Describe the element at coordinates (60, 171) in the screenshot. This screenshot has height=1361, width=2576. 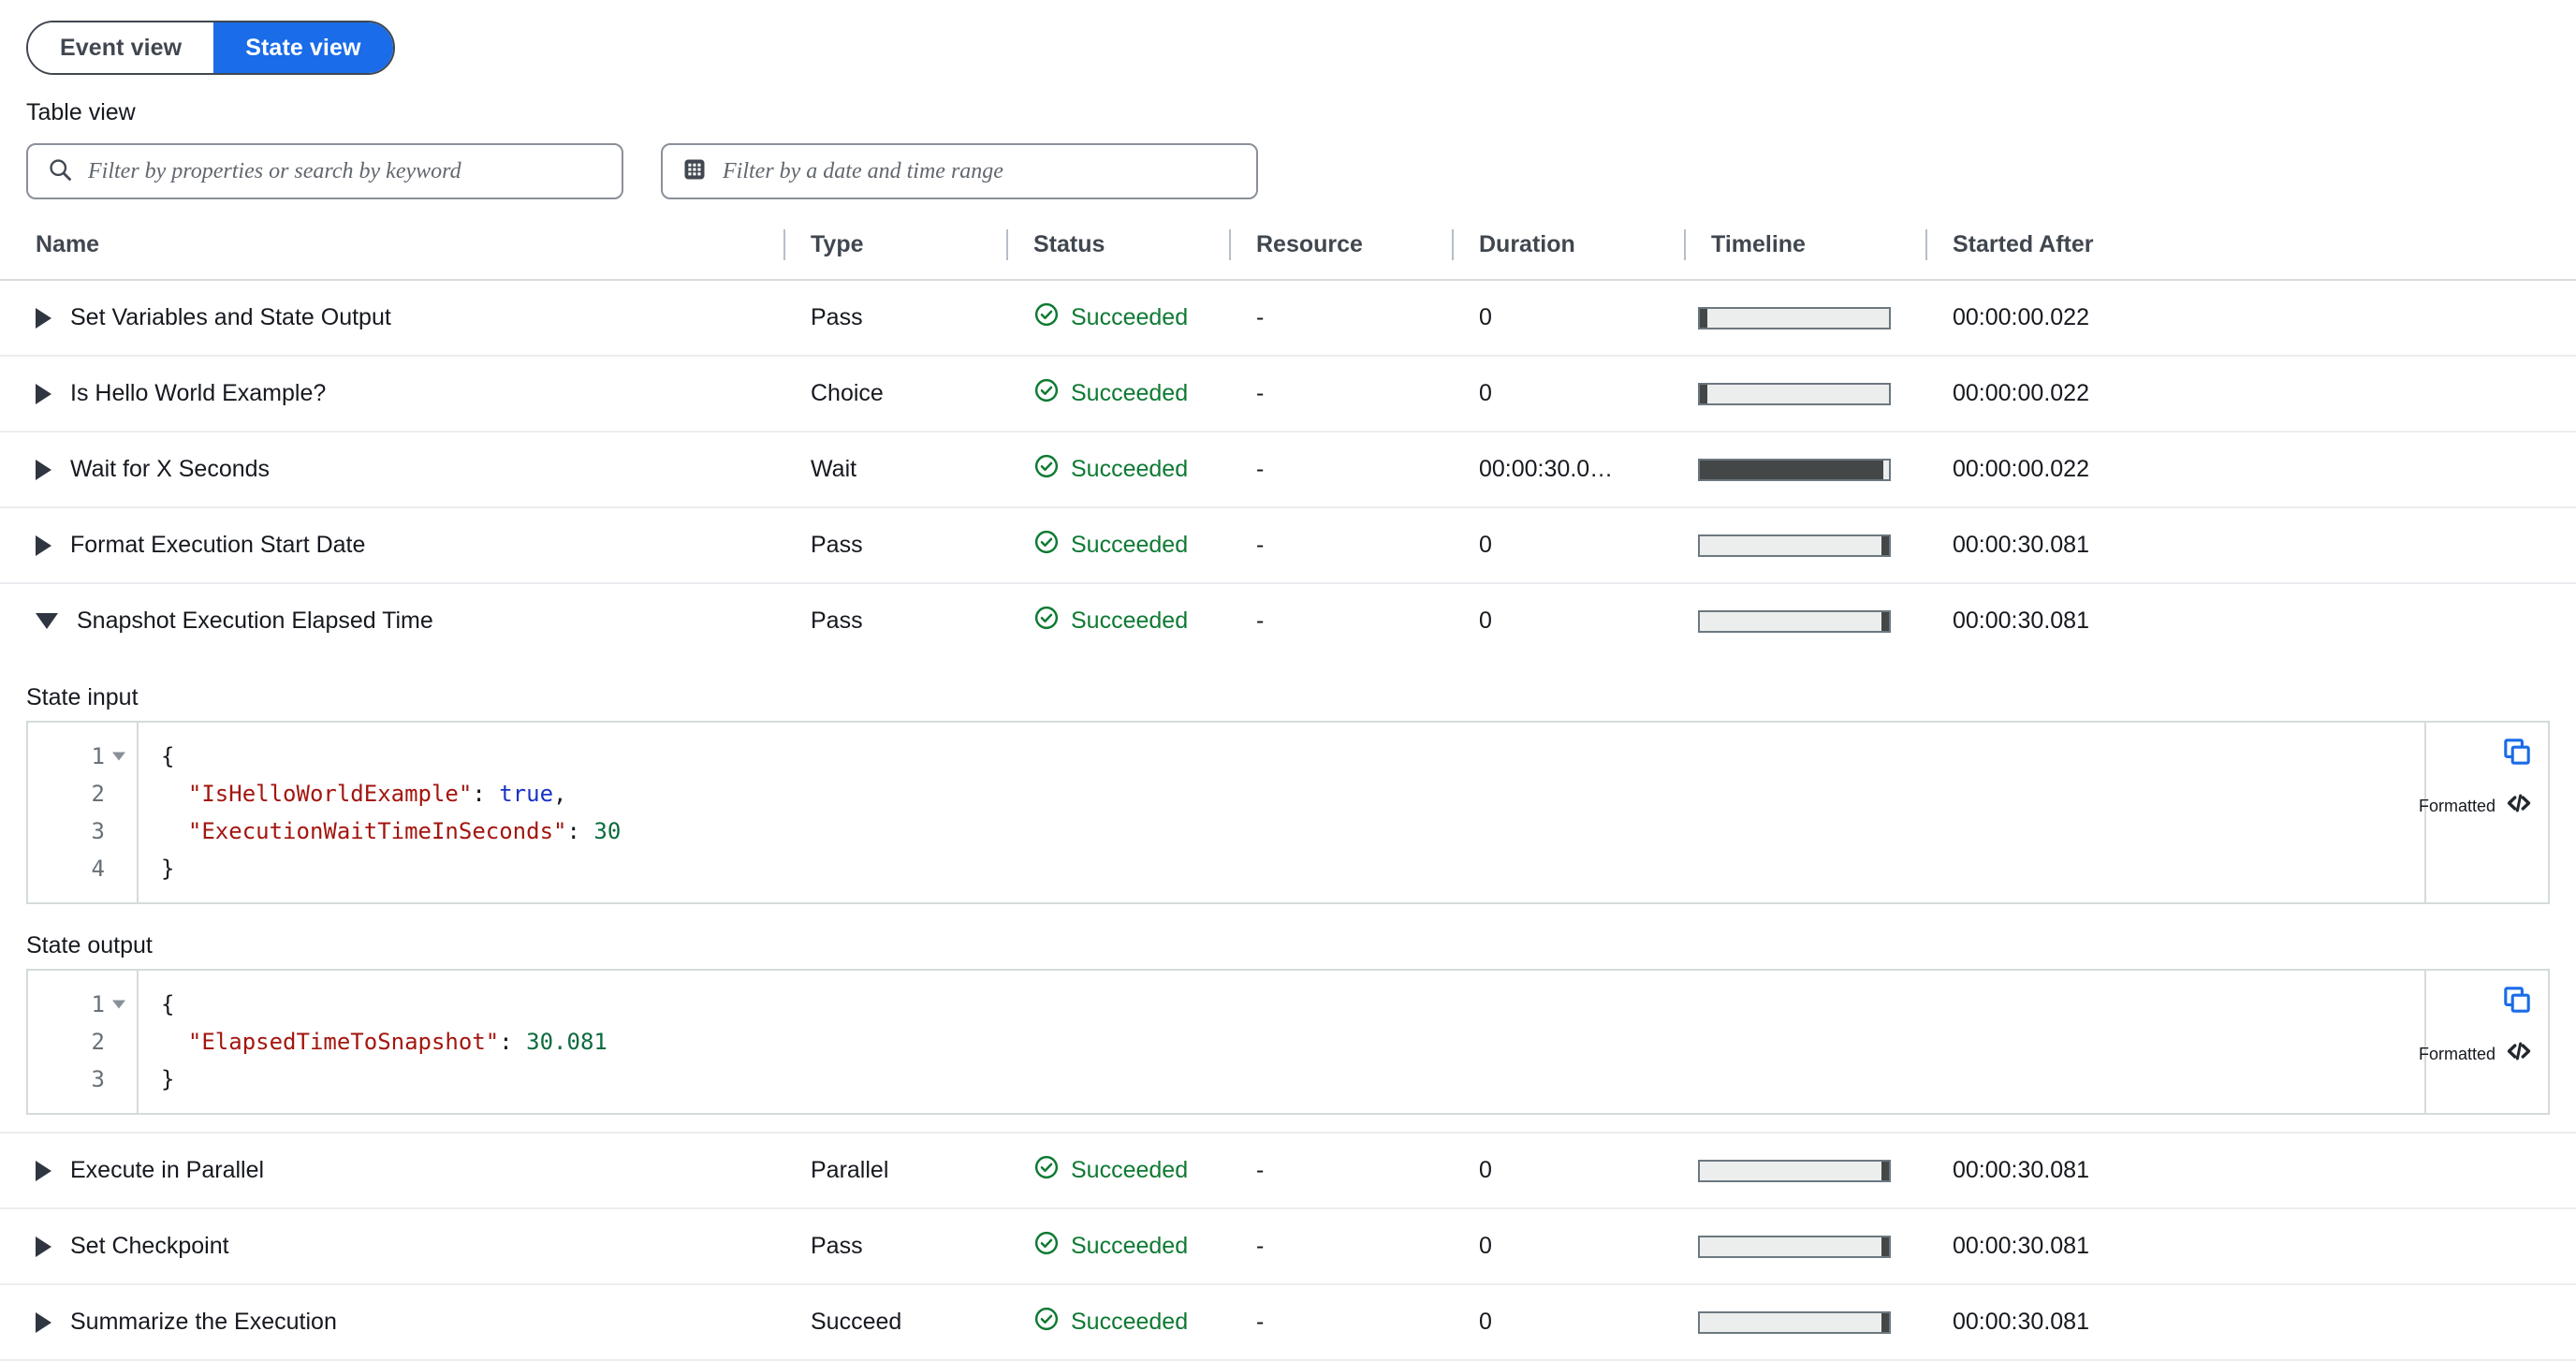
I see `search-icon` at that location.